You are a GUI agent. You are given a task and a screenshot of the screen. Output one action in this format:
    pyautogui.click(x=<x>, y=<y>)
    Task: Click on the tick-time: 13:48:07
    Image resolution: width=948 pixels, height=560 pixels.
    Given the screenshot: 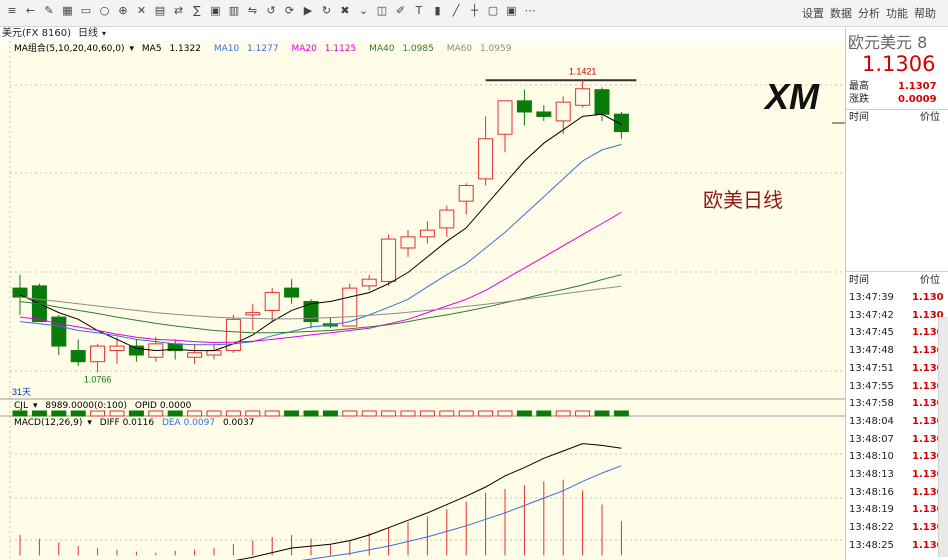 What is the action you would take?
    pyautogui.click(x=871, y=439)
    